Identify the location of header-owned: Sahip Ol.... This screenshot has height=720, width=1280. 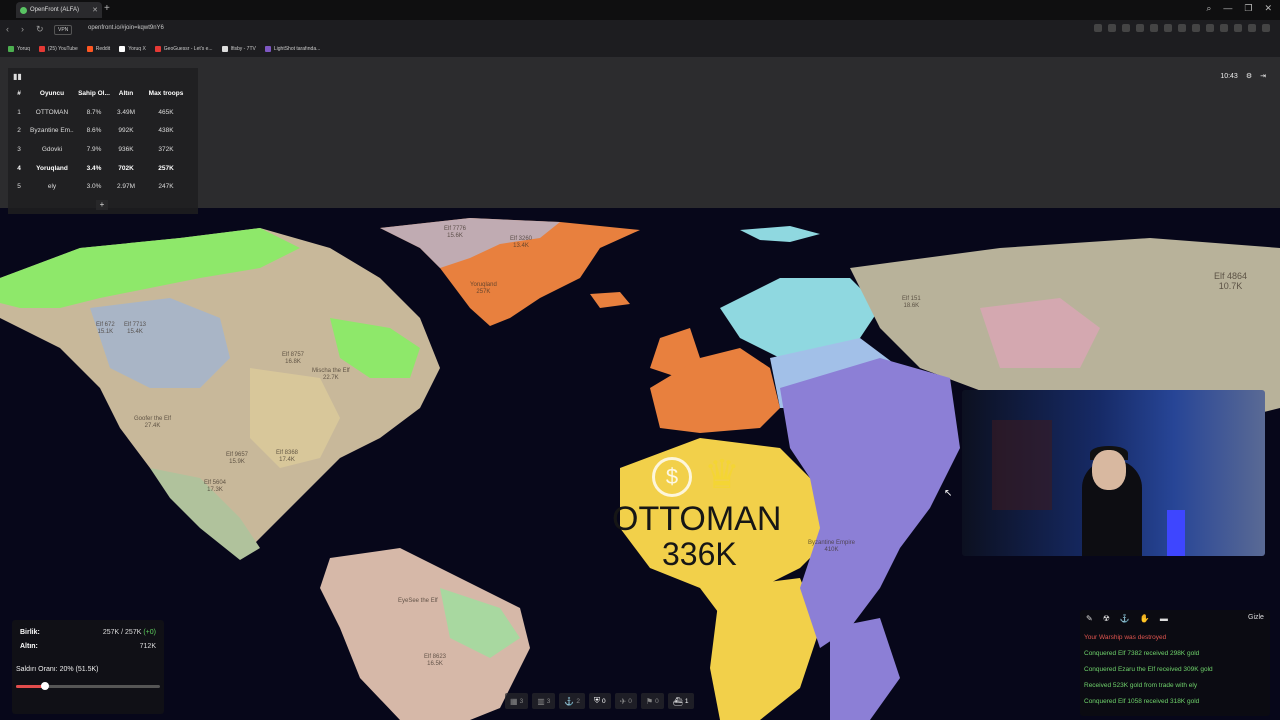
(94, 93).